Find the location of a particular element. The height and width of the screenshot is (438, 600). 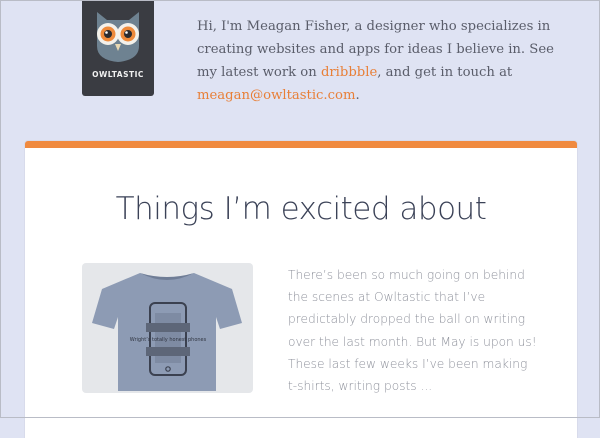

logo-wordmark: OWLTASTIC is located at coordinates (118, 74).